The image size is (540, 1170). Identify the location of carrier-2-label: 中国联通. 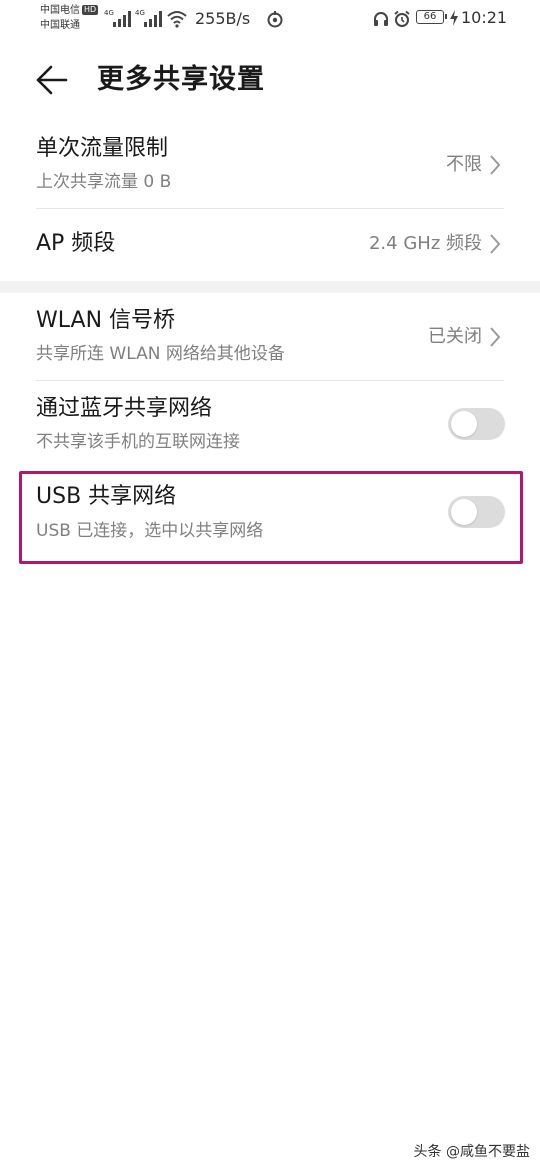
(60, 25).